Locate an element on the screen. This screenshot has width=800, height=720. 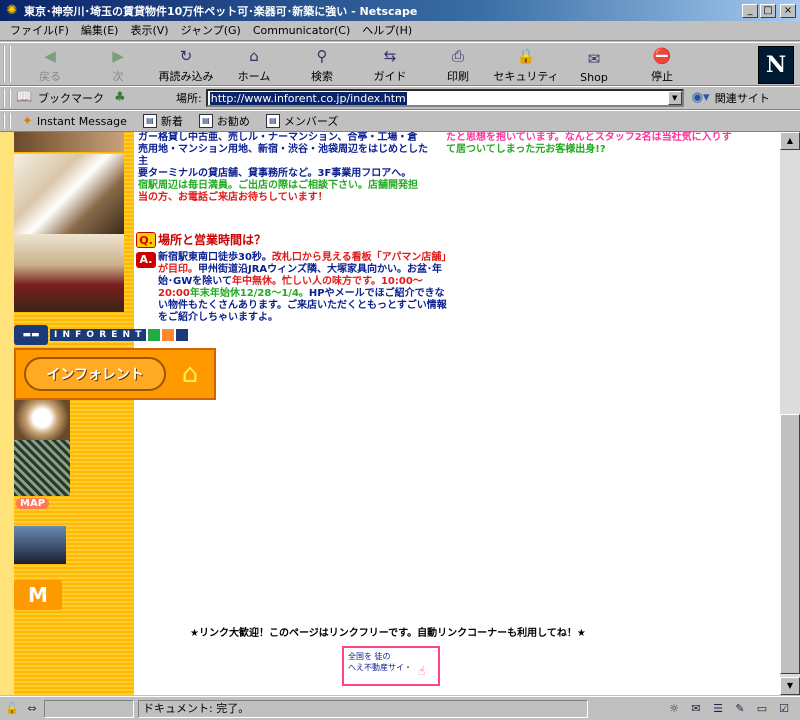
bookmark-new: ▤ 新着 is located at coordinates (162, 121).